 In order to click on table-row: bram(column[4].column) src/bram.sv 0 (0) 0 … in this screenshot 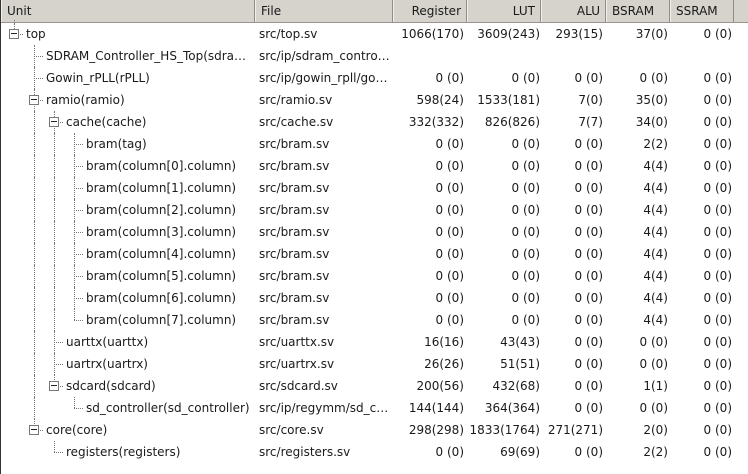, I will do `click(374, 254)`.